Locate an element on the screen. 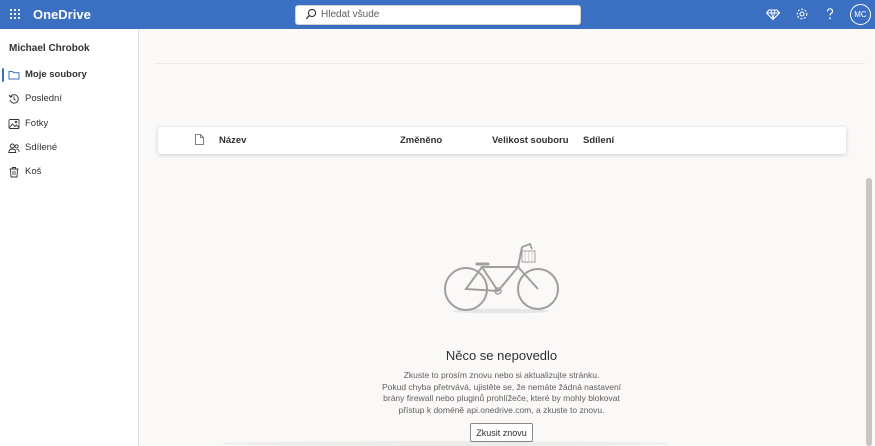 Image resolution: width=875 pixels, height=446 pixels. sidebar-item-label: Fotky is located at coordinates (37, 123).